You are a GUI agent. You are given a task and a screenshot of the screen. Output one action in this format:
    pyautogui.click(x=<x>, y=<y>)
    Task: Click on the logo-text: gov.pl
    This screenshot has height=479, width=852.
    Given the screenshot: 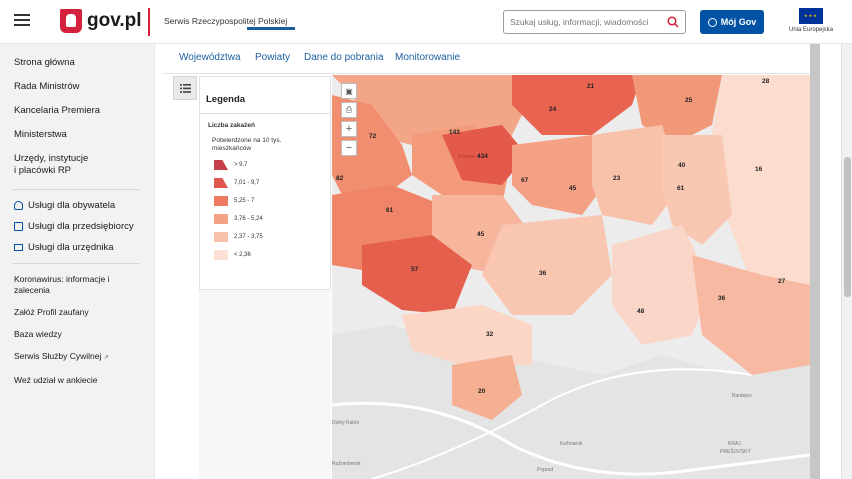 What is the action you would take?
    pyautogui.click(x=114, y=20)
    